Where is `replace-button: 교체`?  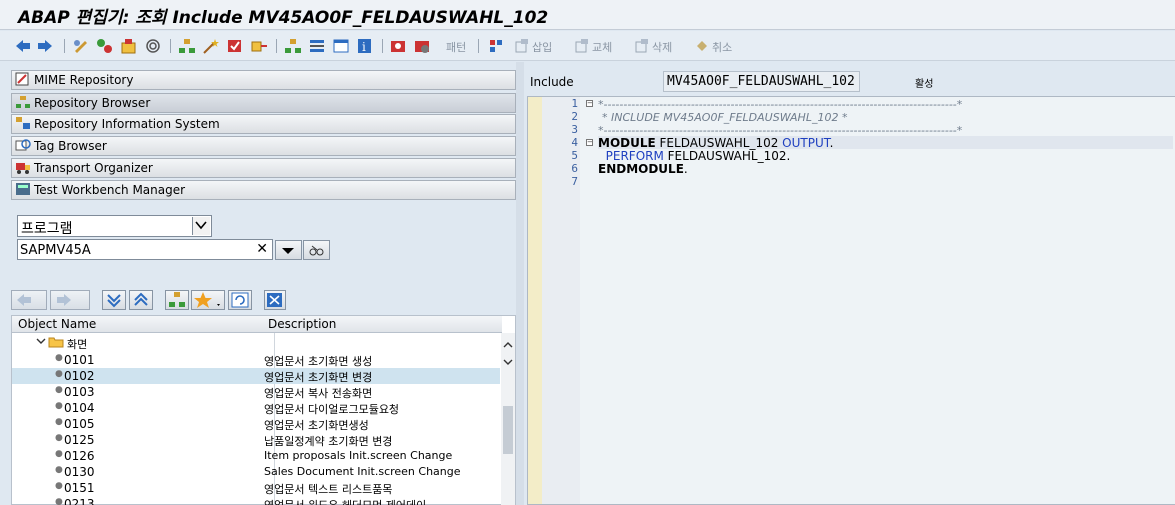
replace-button: 교체 is located at coordinates (602, 47).